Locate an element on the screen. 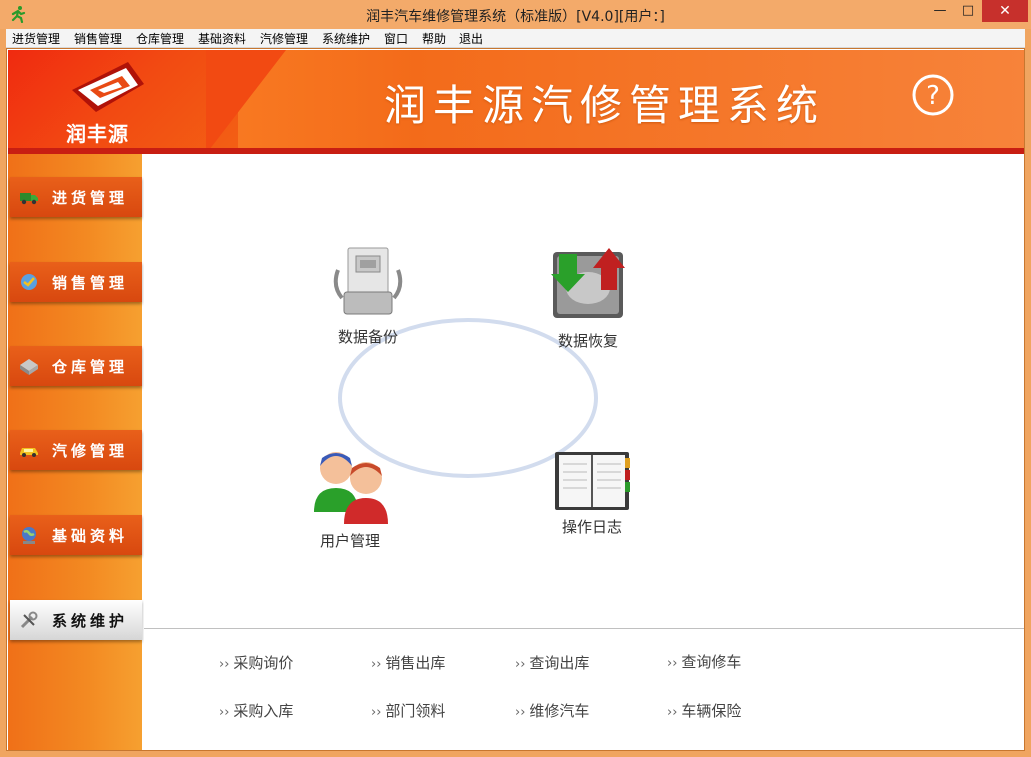 Image resolution: width=1031 pixels, height=757 pixels. tile-label: 用户管理 is located at coordinates (349, 541).